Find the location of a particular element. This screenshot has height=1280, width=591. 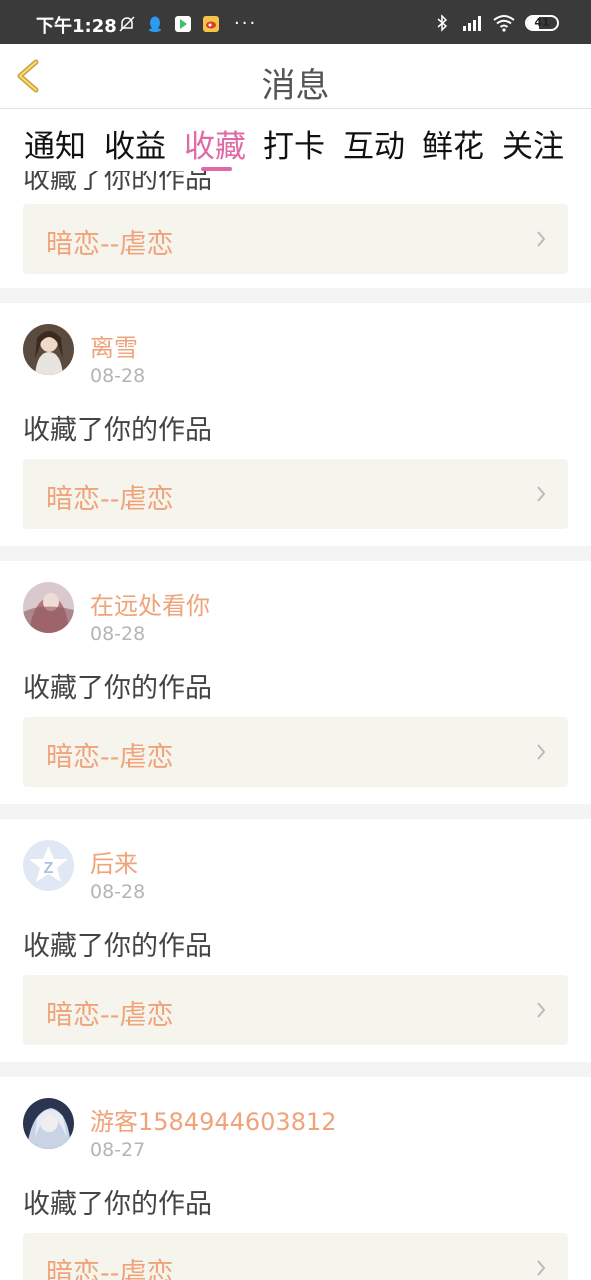

weibo-icon is located at coordinates (211, 24).